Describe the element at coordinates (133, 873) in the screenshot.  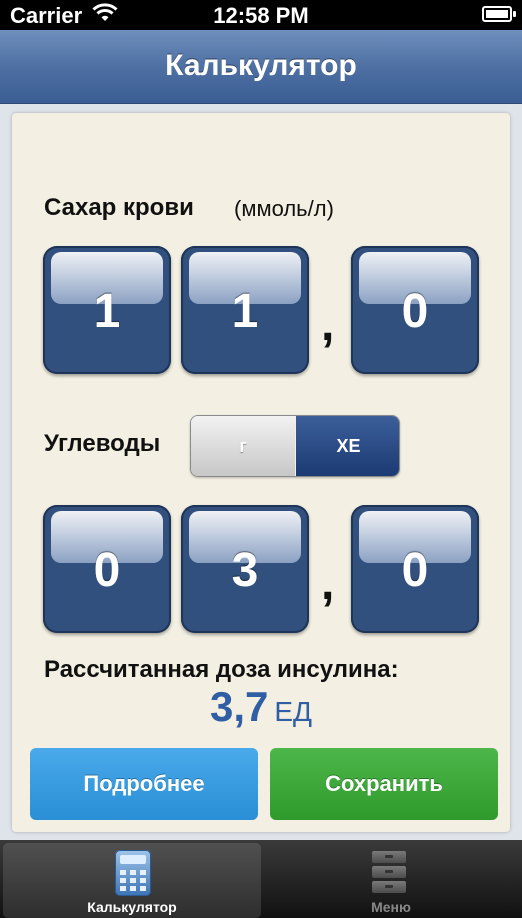
I see `calculator-icon` at that location.